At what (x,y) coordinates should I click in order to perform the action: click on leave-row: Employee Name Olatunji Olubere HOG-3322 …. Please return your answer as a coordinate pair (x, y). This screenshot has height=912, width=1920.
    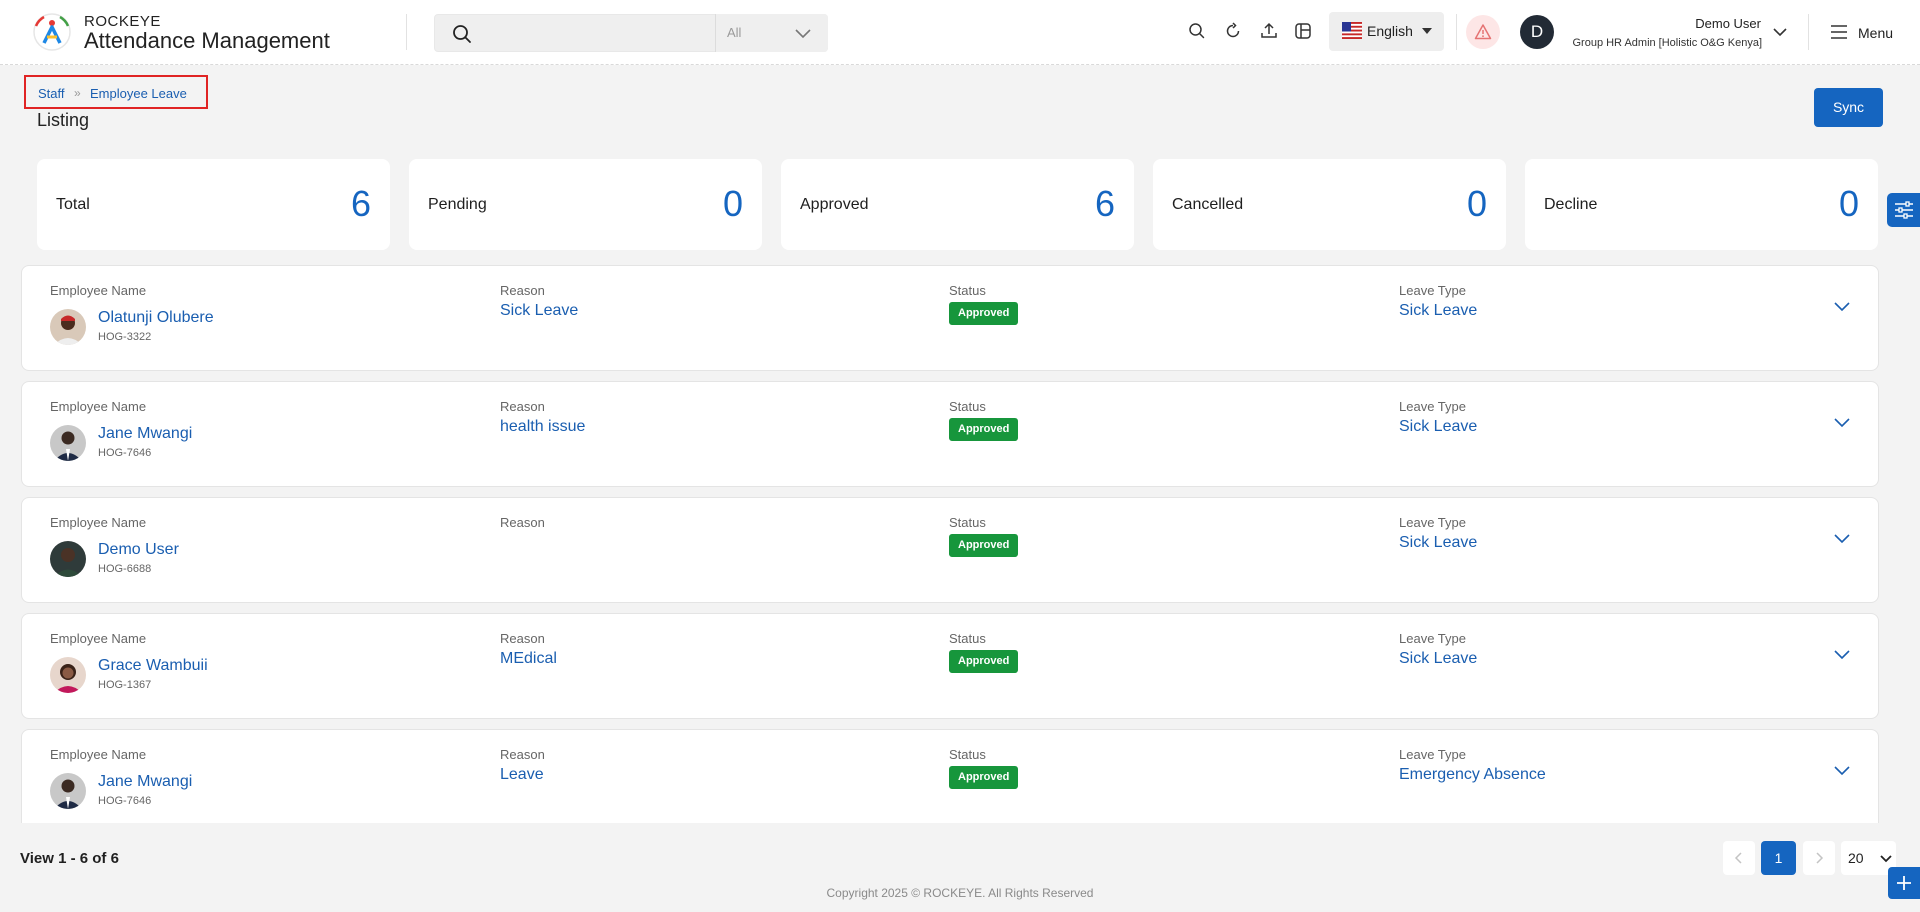
    Looking at the image, I should click on (950, 318).